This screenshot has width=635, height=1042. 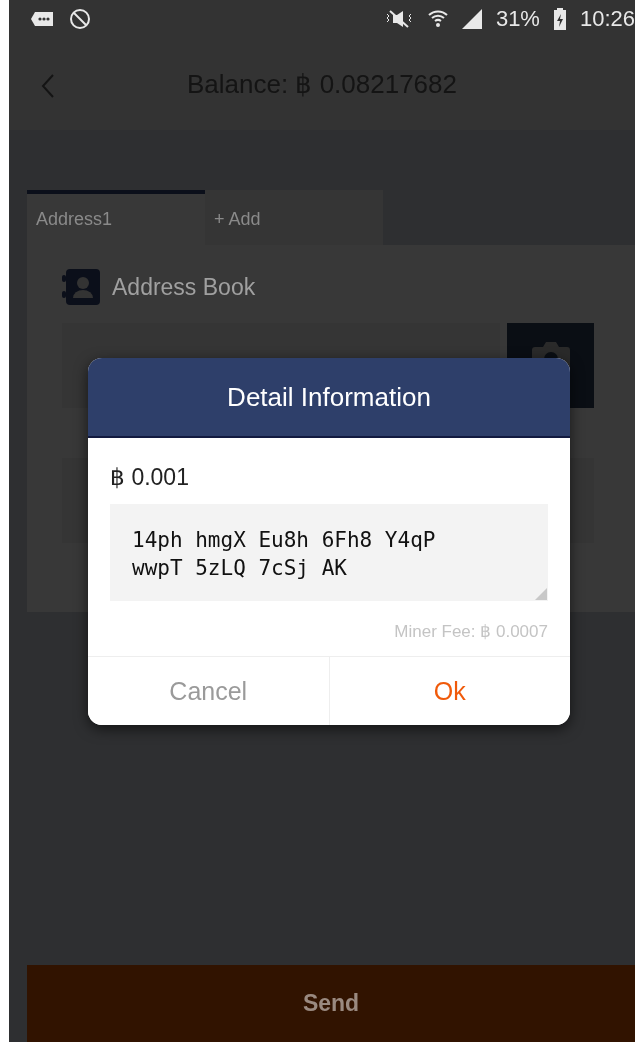 What do you see at coordinates (331, 1003) in the screenshot?
I see `send-button: Send` at bounding box center [331, 1003].